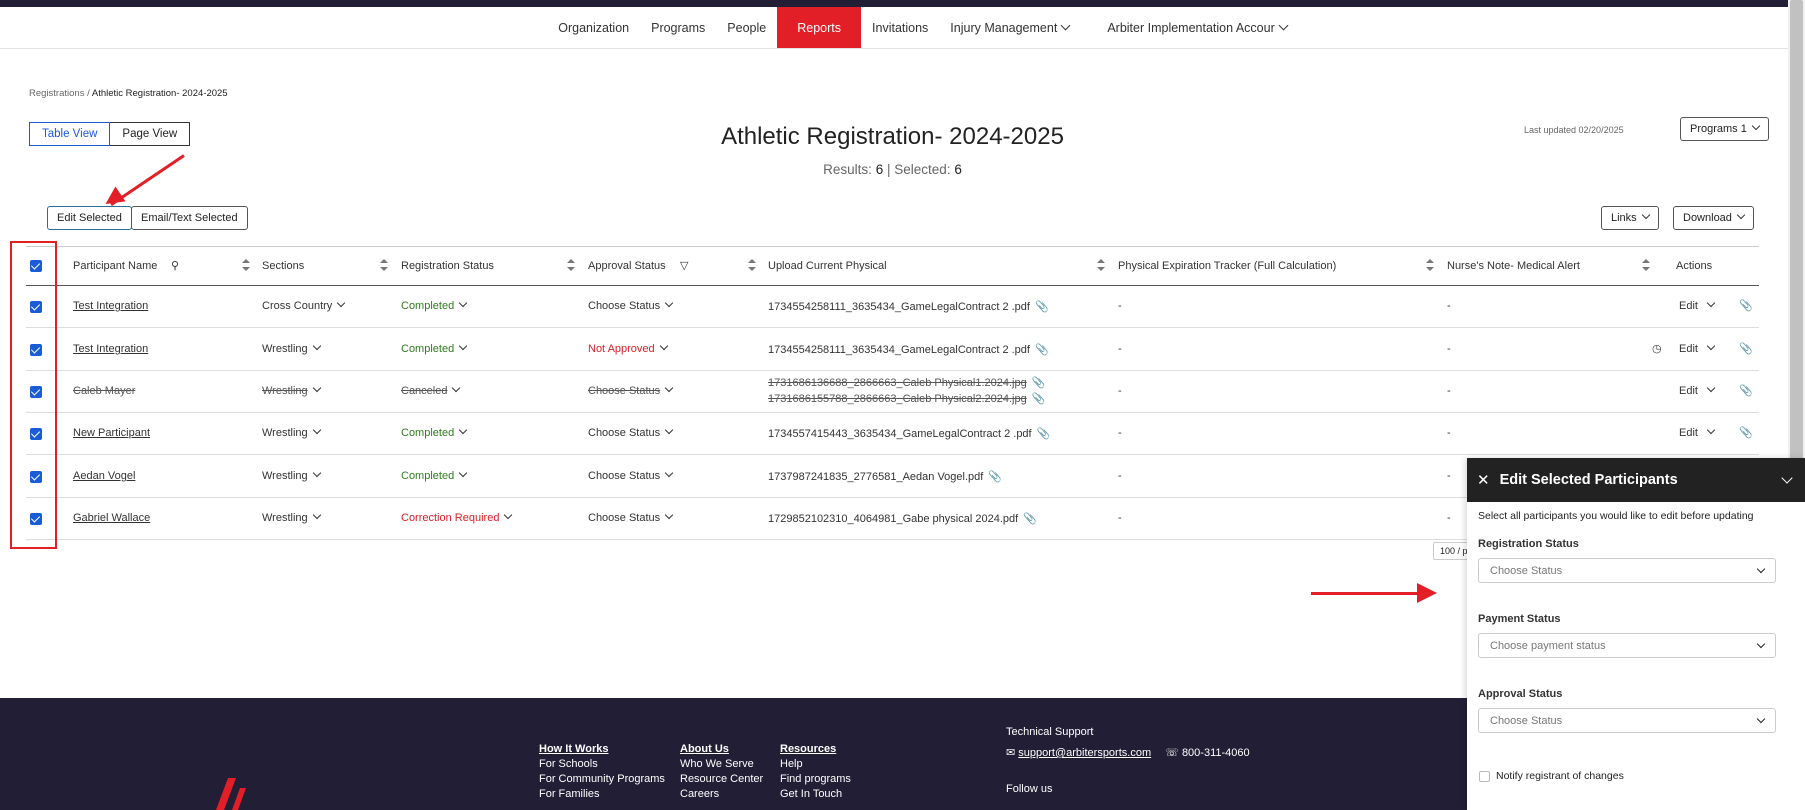 This screenshot has width=1805, height=810. What do you see at coordinates (111, 433) in the screenshot?
I see `participant-name-link: New Participant` at bounding box center [111, 433].